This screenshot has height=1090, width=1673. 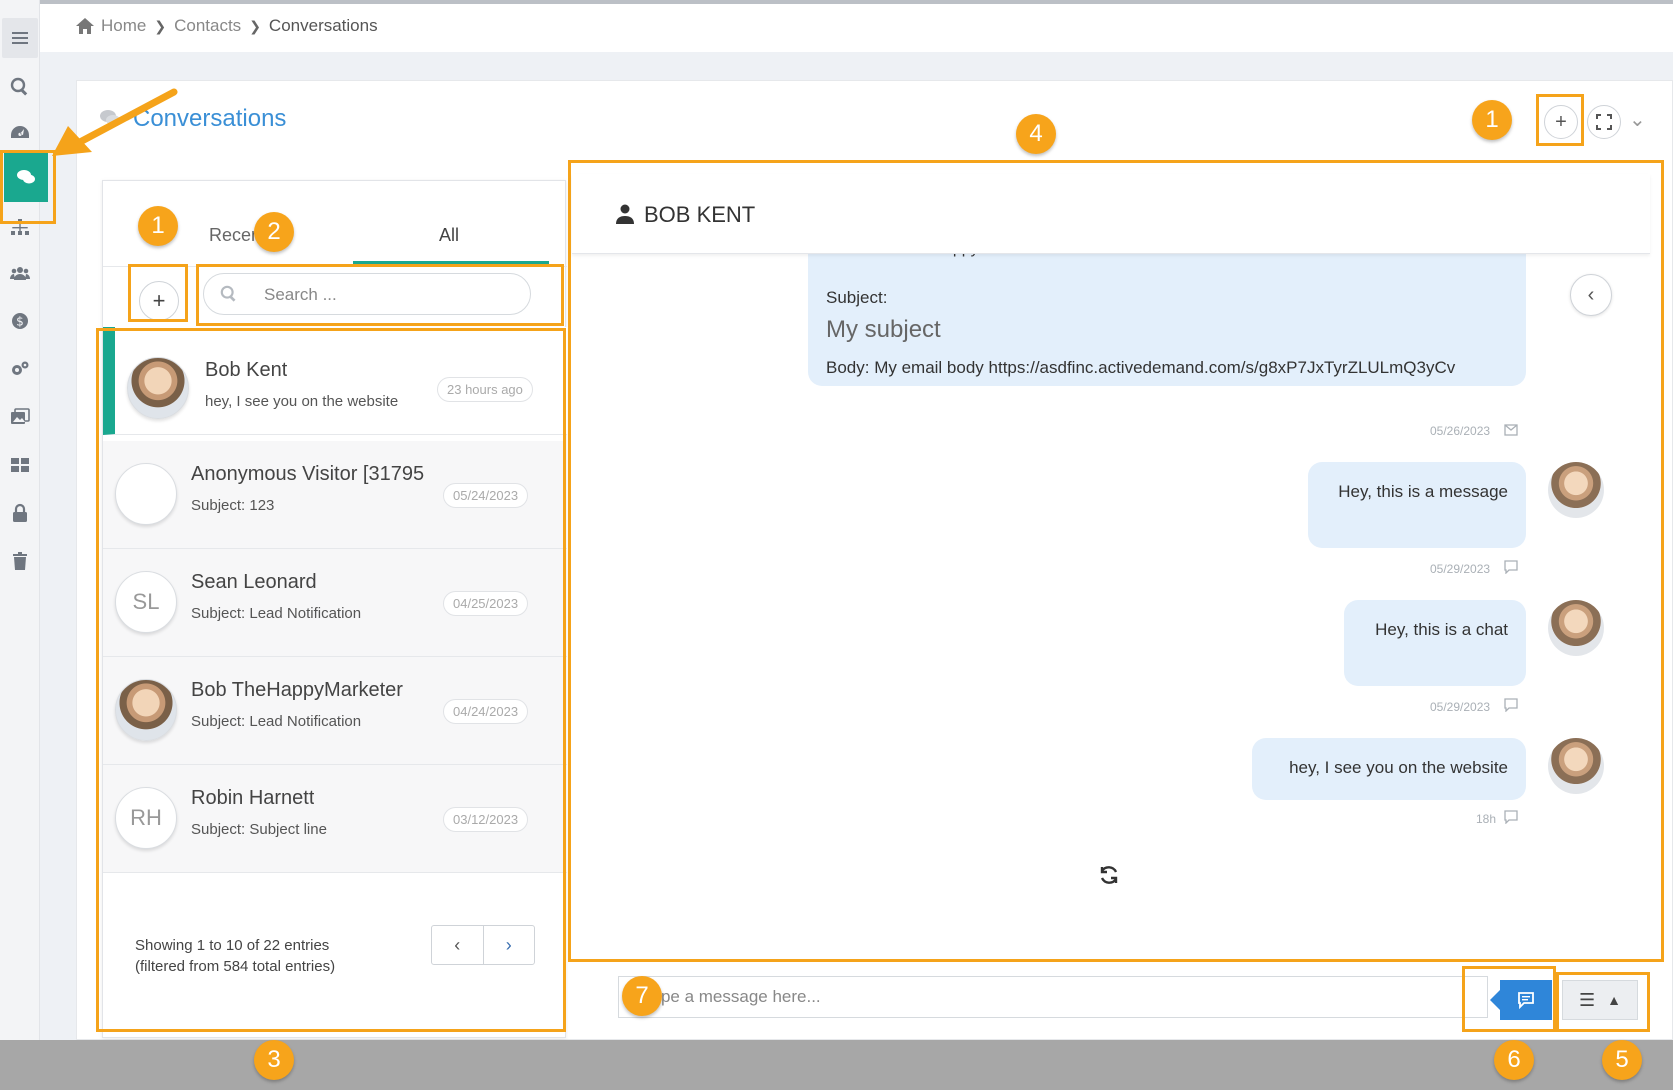 I want to click on top-bar: Home ❯ Contacts ❯ Conversations, so click(x=856, y=26).